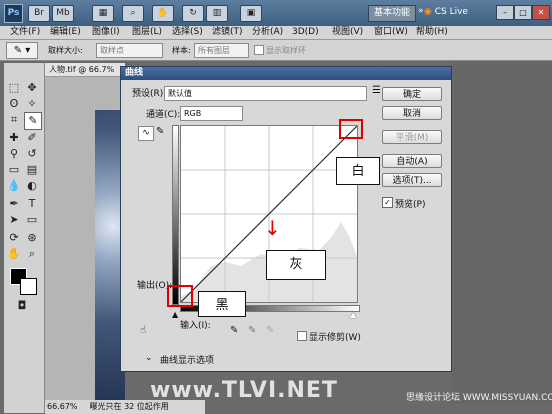 This screenshot has height=414, width=552. I want to click on crop-tool-icon: ⌗, so click(14, 120).